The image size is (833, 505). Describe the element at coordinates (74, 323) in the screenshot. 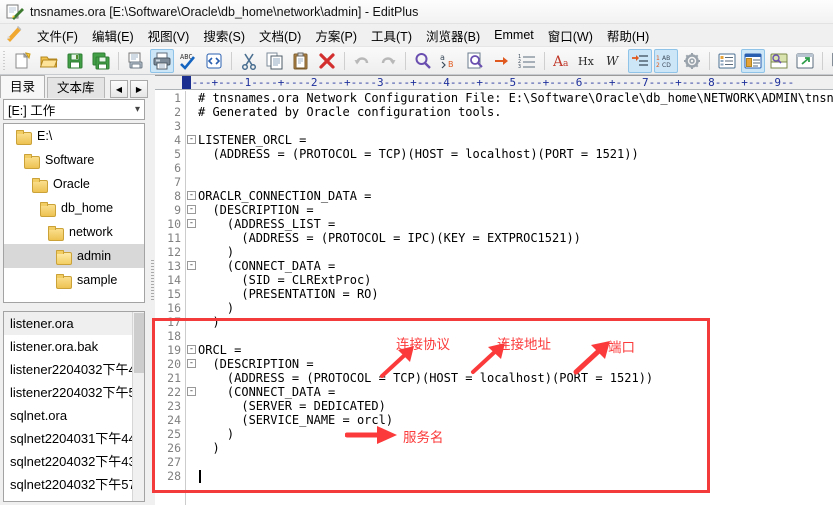

I see `list-item: listener.ora` at that location.